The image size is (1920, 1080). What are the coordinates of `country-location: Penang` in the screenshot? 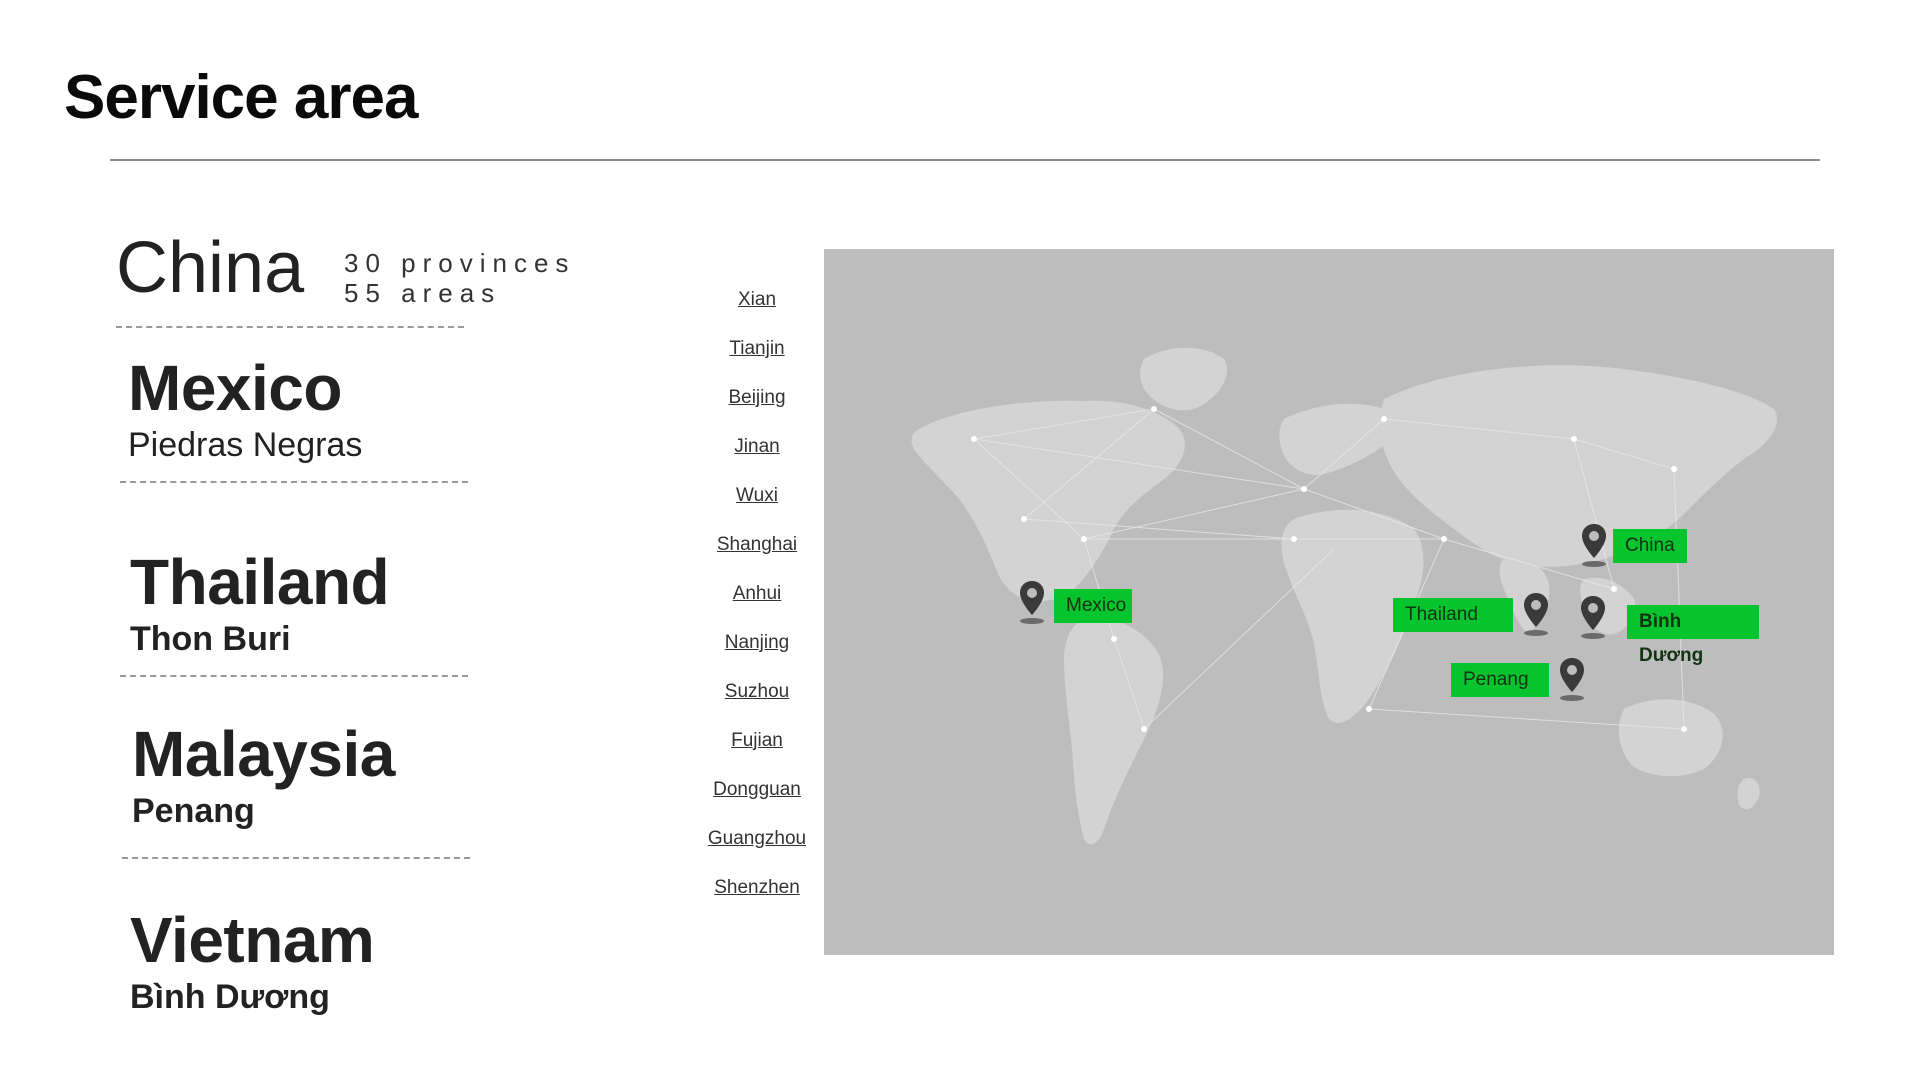 It's located at (193, 811).